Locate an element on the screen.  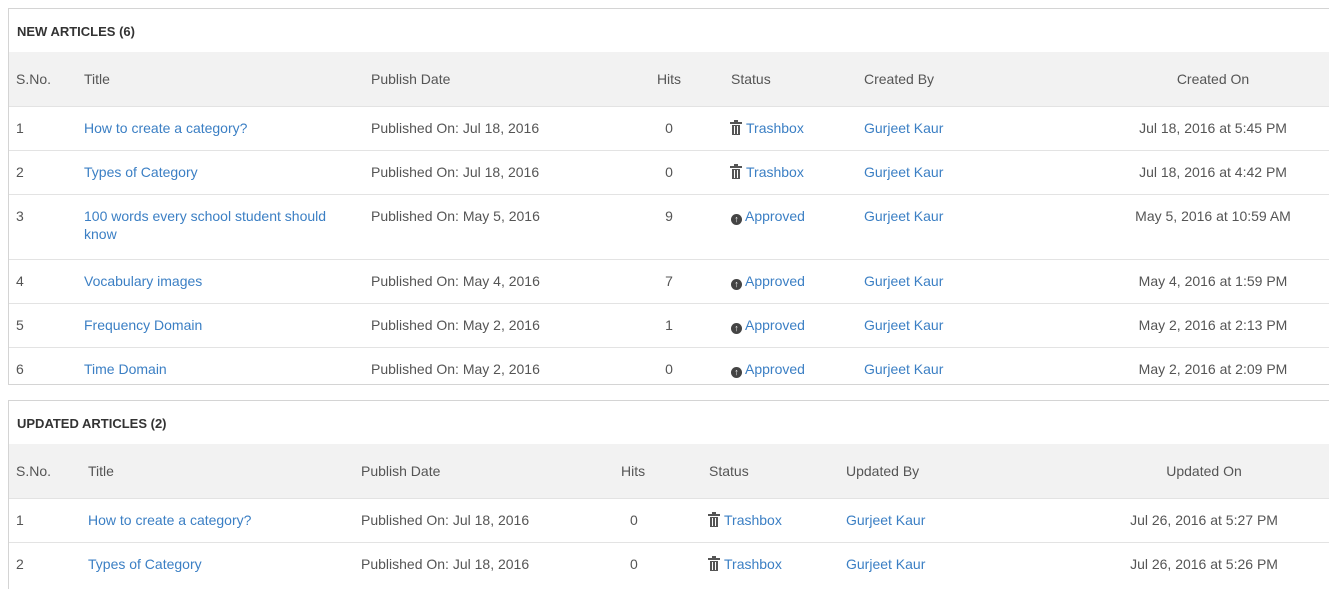
cell-hits: 1 is located at coordinates (669, 325).